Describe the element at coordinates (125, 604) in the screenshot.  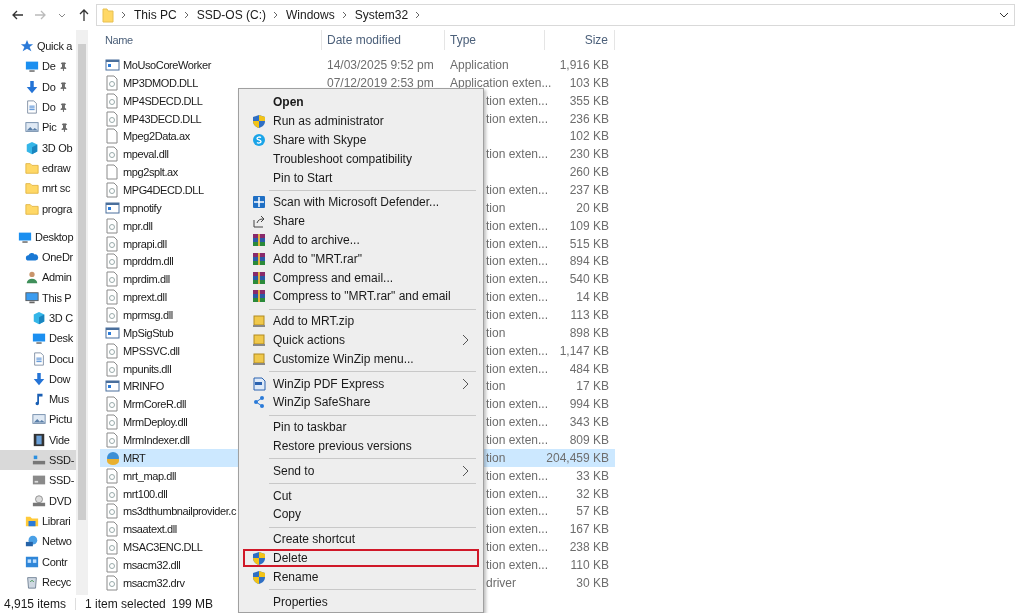
I see `selection-info: 1 item selected` at that location.